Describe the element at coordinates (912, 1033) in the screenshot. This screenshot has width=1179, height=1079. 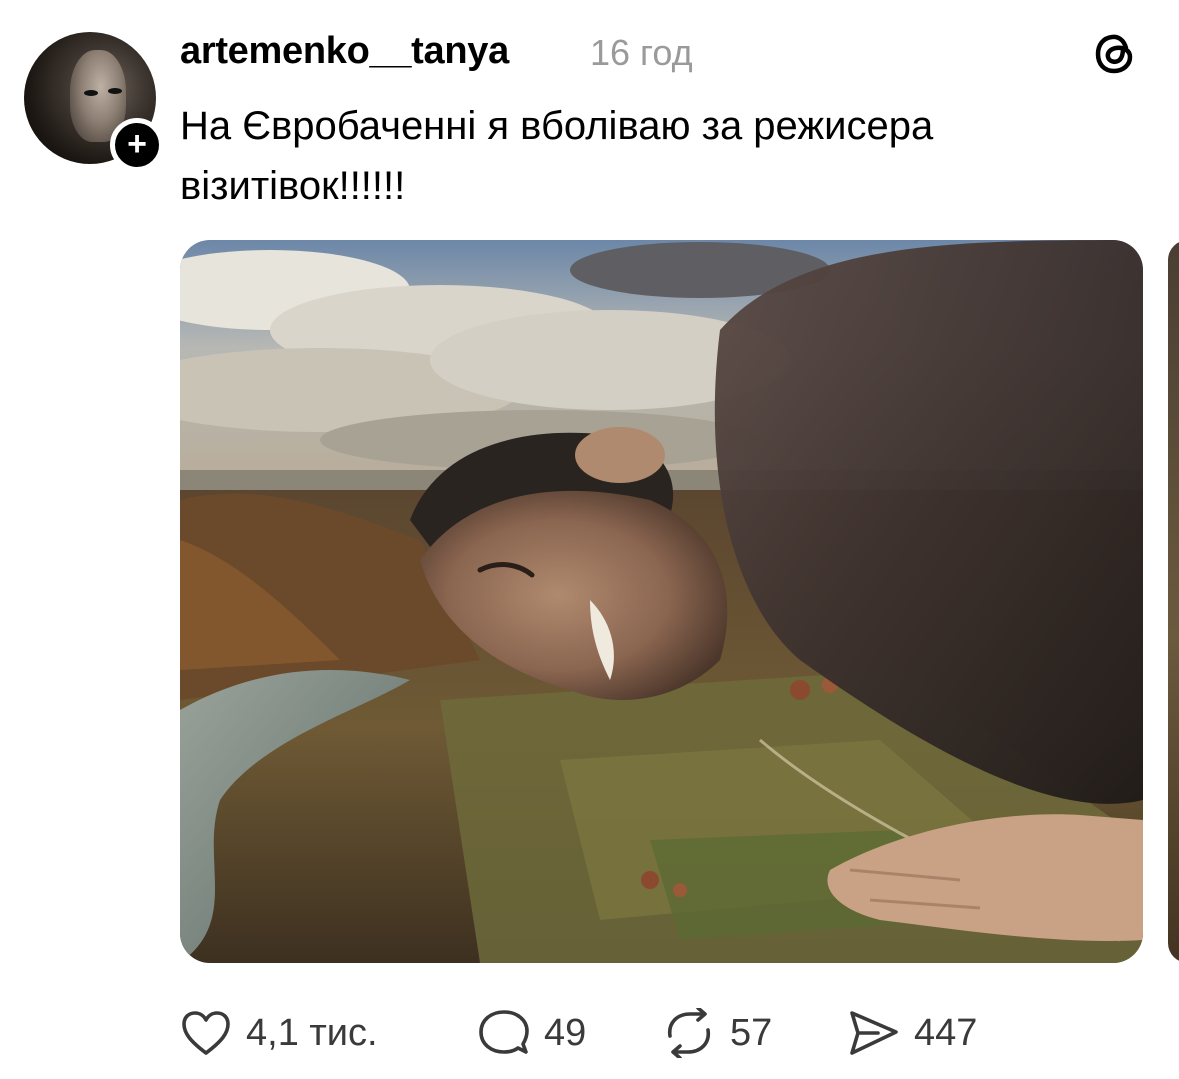
I see `share-button: 447` at that location.